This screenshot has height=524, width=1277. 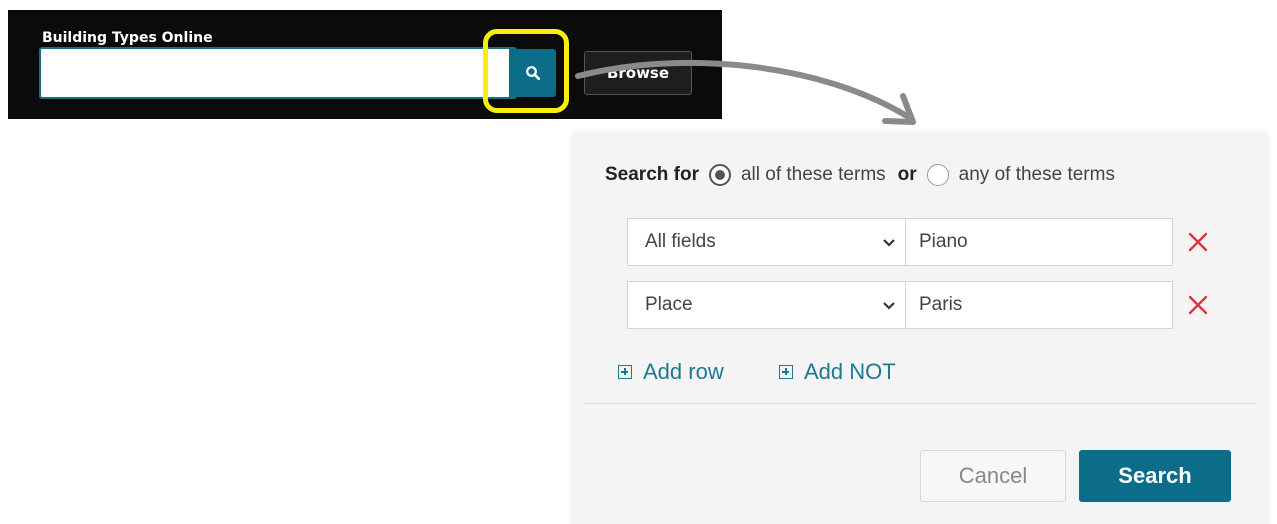 What do you see at coordinates (1155, 476) in the screenshot?
I see `search-submit-button: Search` at bounding box center [1155, 476].